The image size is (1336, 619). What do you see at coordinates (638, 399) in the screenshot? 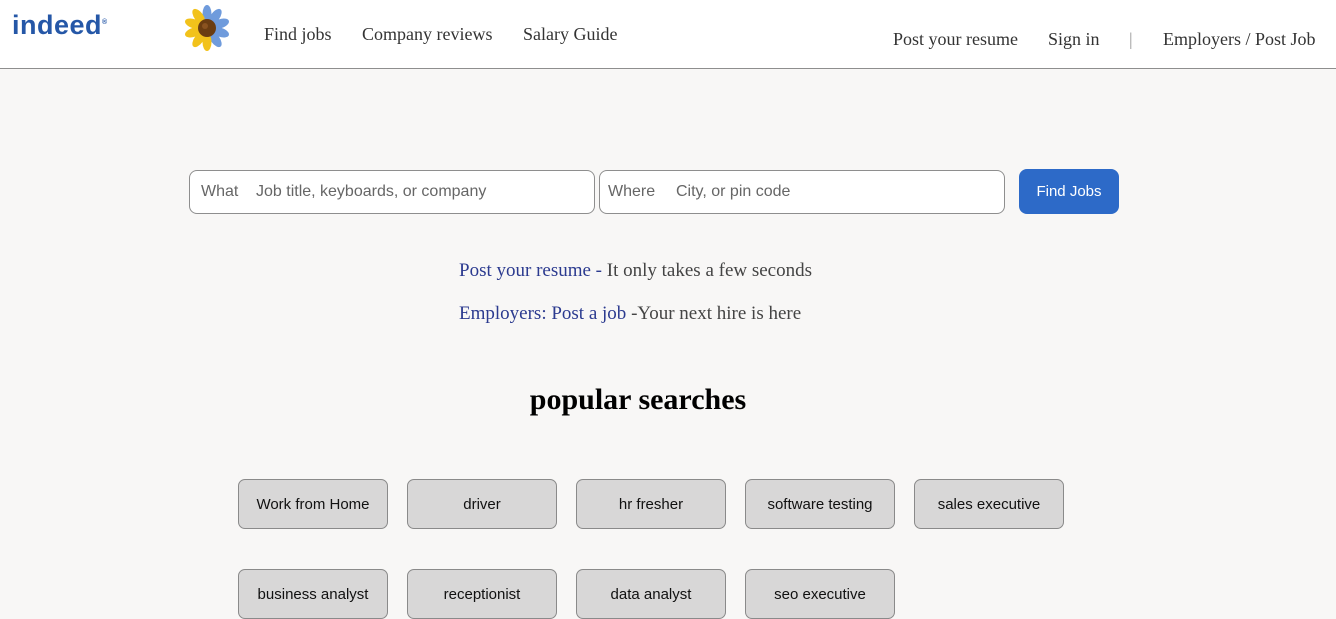
I see `popular-searches-heading: popular searches` at bounding box center [638, 399].